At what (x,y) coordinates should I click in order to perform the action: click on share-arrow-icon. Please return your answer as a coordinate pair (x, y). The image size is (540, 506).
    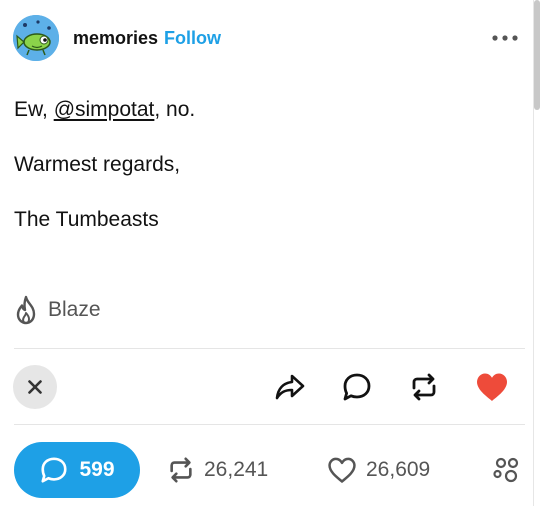
    Looking at the image, I should click on (290, 387).